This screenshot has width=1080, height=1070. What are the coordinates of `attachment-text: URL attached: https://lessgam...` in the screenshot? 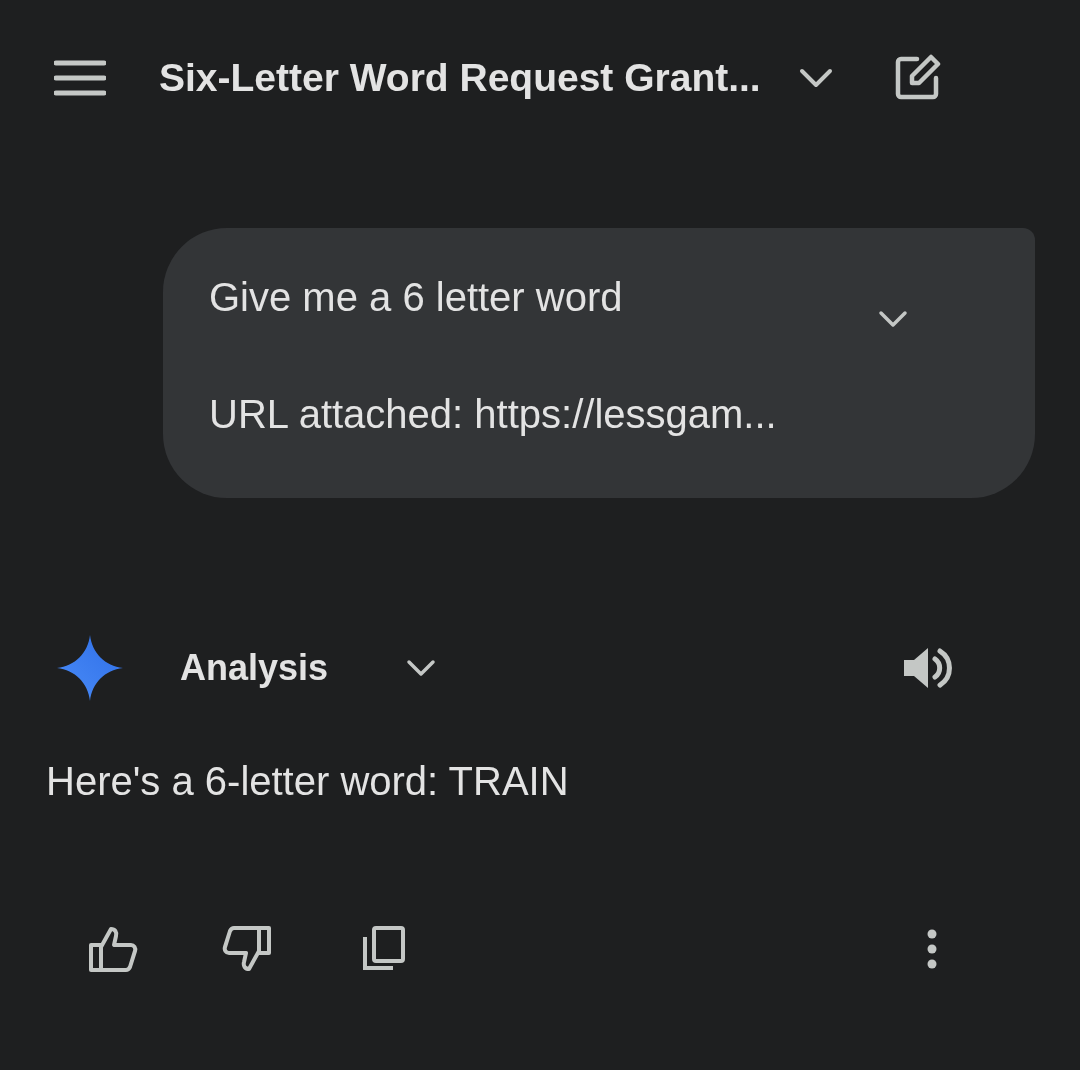 It's located at (493, 414).